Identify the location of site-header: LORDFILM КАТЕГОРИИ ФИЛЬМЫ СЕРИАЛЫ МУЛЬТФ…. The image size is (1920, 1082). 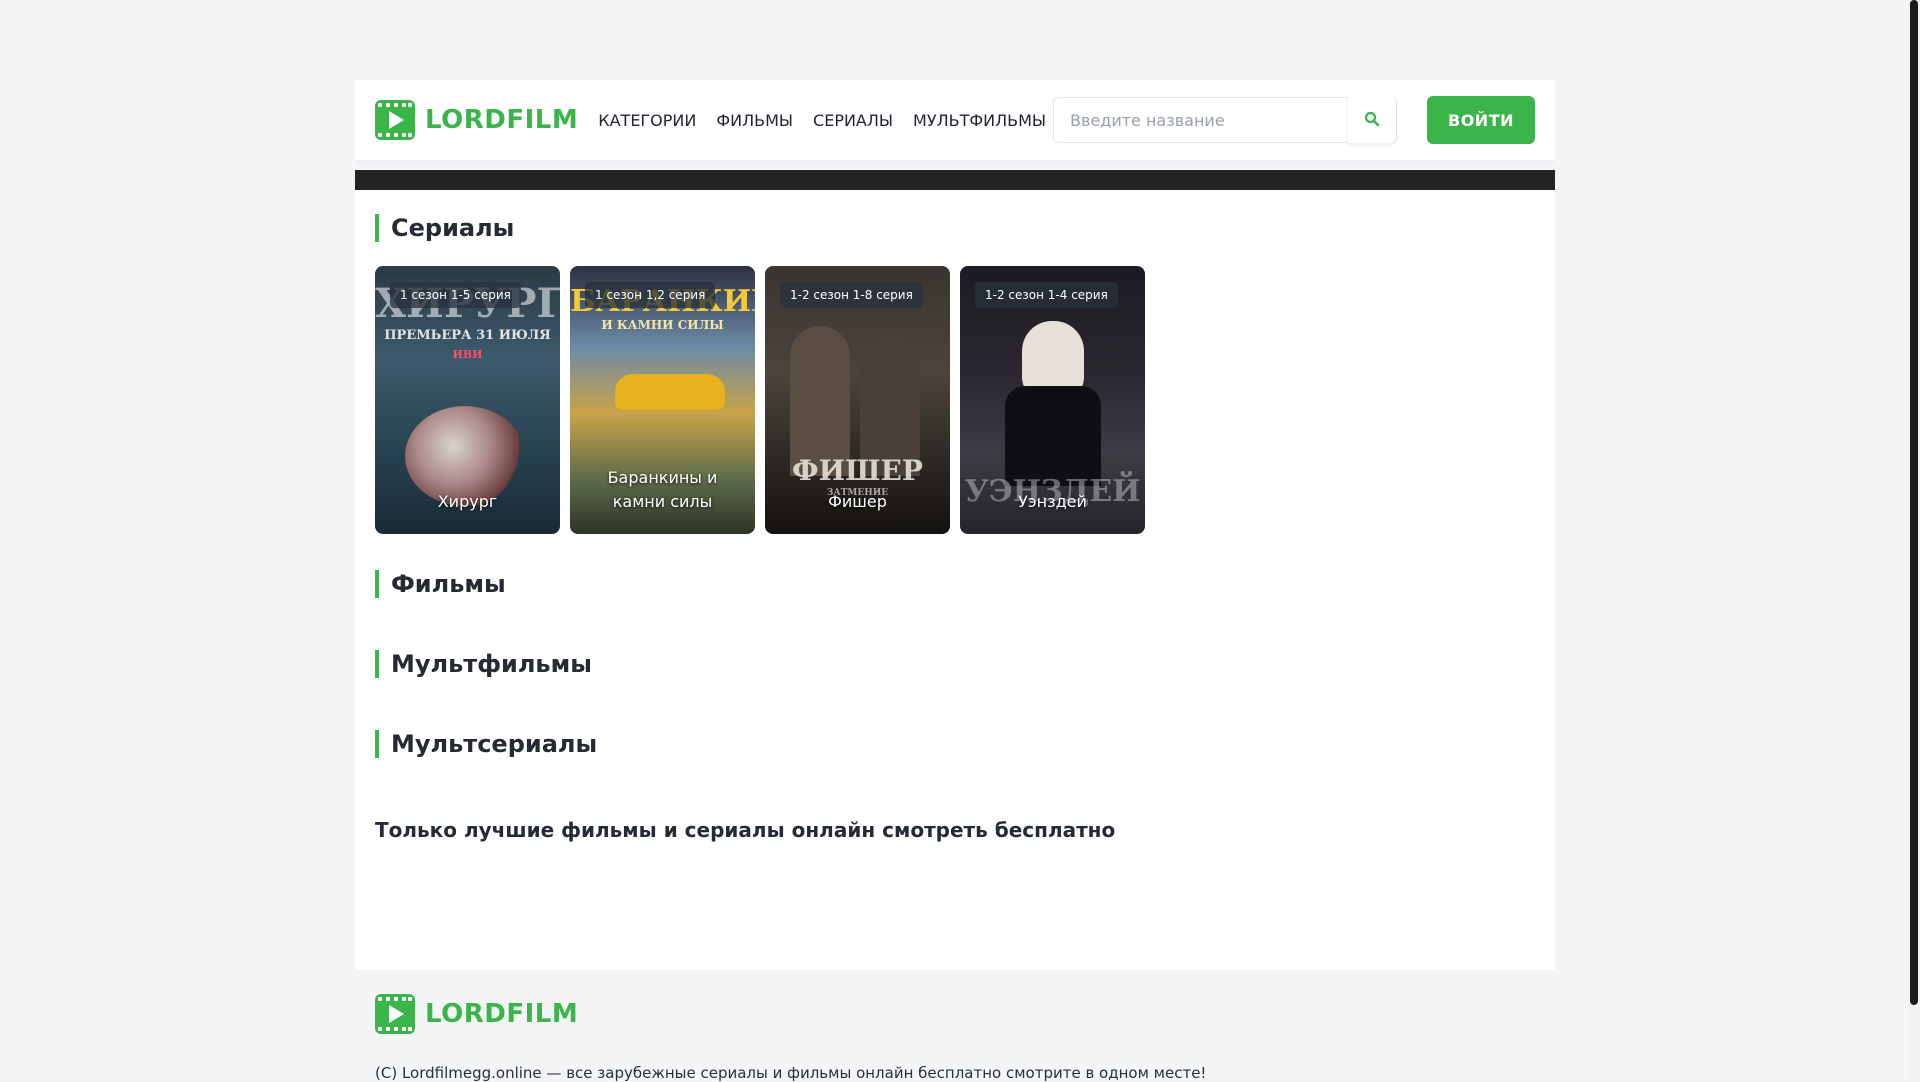
(955, 120).